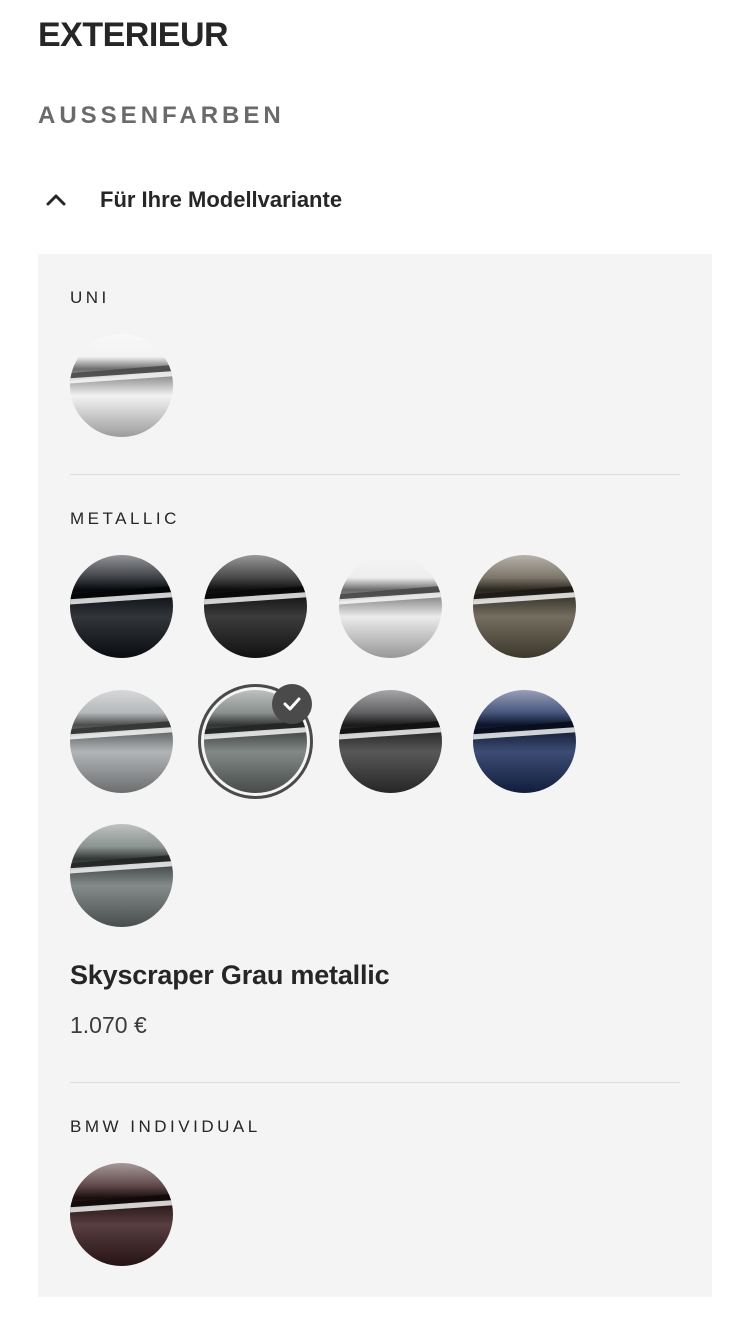 Image resolution: width=750 pixels, height=1342 pixels. I want to click on chevron-up-icon, so click(56, 200).